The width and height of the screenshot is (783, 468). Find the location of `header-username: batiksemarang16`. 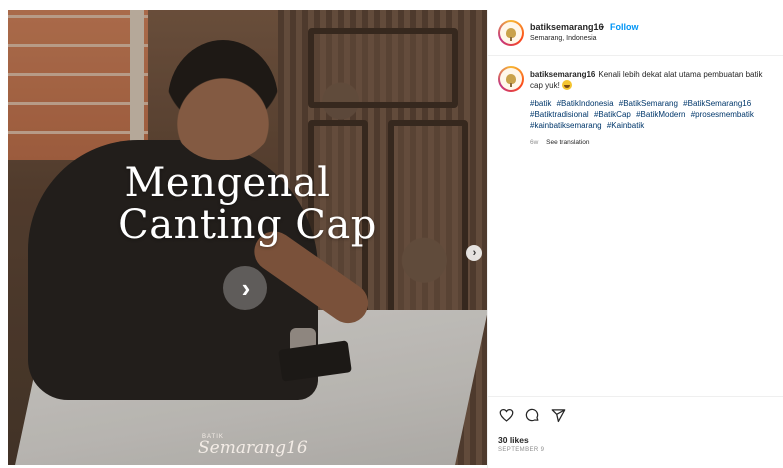

header-username: batiksemarang16 is located at coordinates (567, 27).